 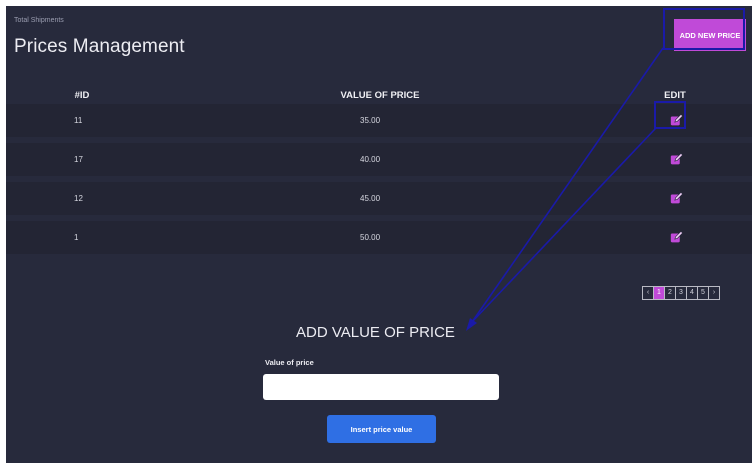 I want to click on row-value: 50.00, so click(x=370, y=237).